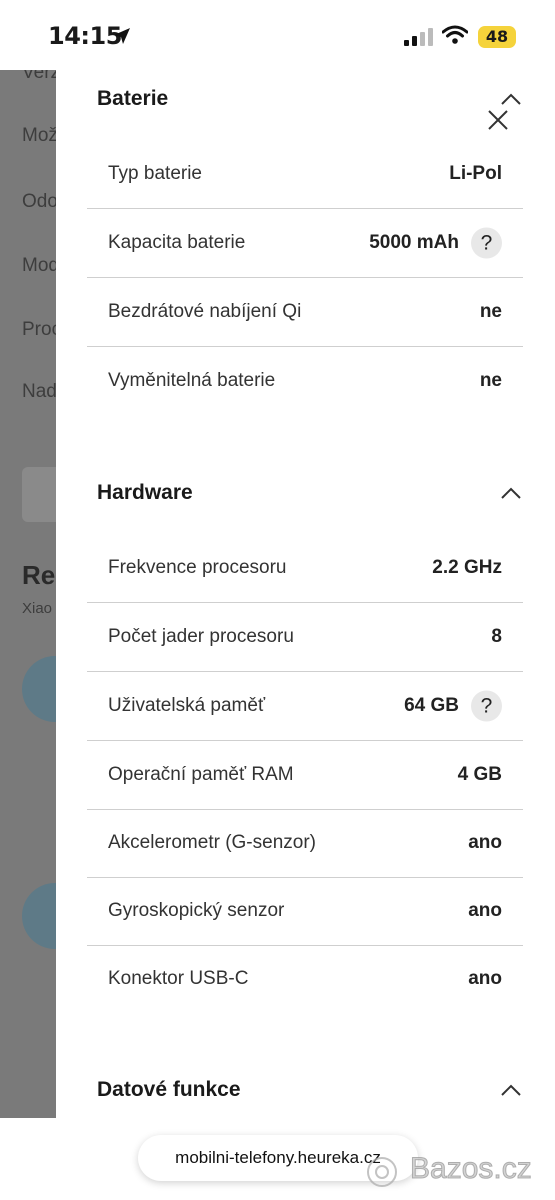  I want to click on spec-row: Konektor USB-C ano, so click(305, 979).